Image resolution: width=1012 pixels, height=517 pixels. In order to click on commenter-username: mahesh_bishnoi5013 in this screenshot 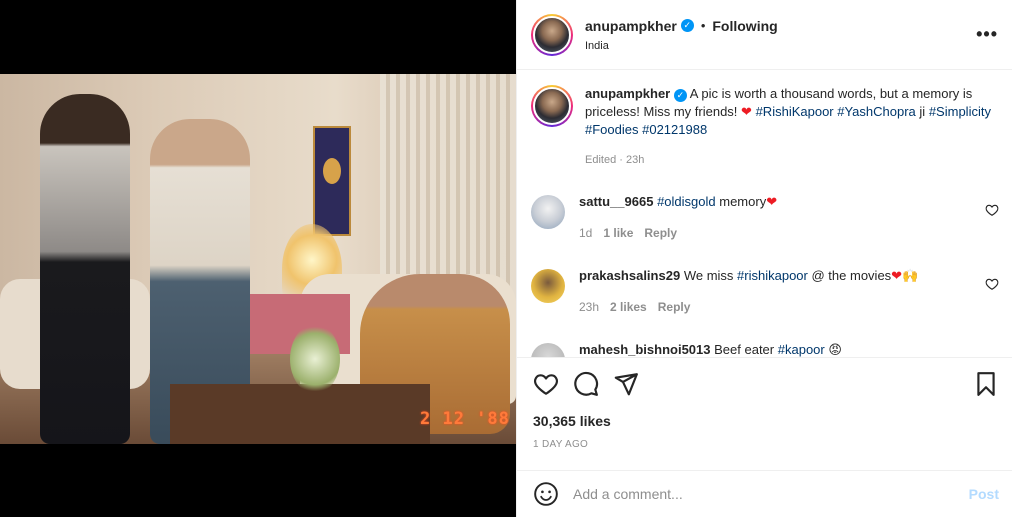, I will do `click(645, 349)`.